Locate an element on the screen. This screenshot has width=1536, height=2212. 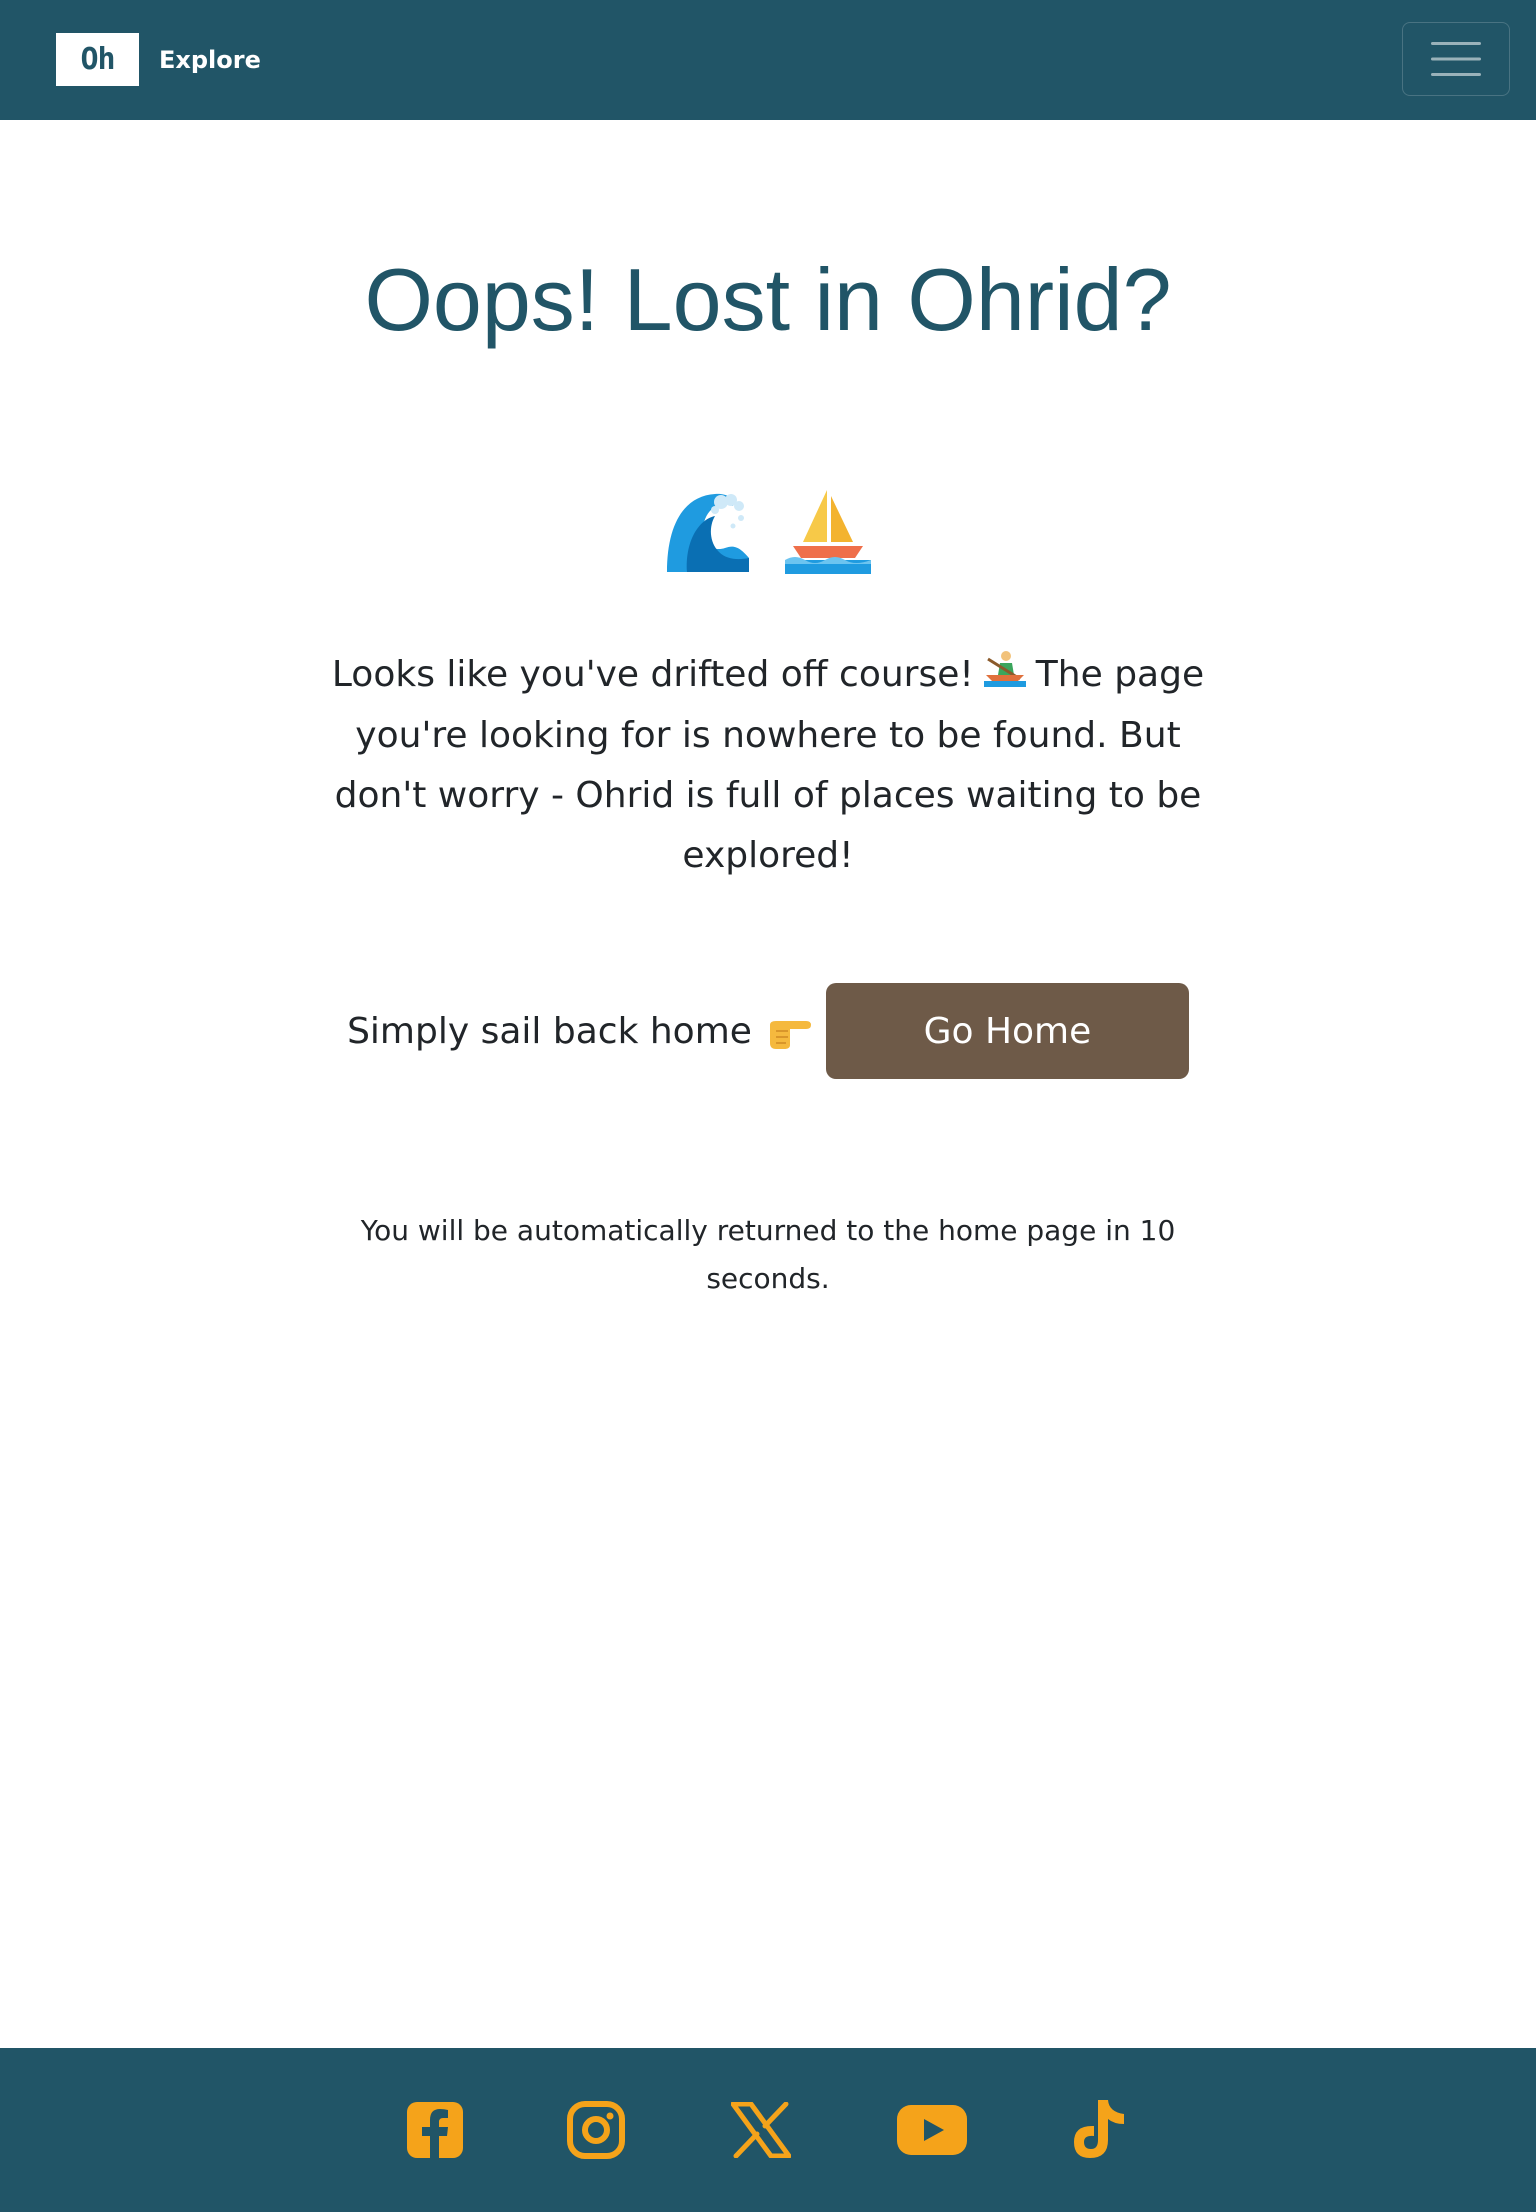
x-link is located at coordinates (761, 2130).